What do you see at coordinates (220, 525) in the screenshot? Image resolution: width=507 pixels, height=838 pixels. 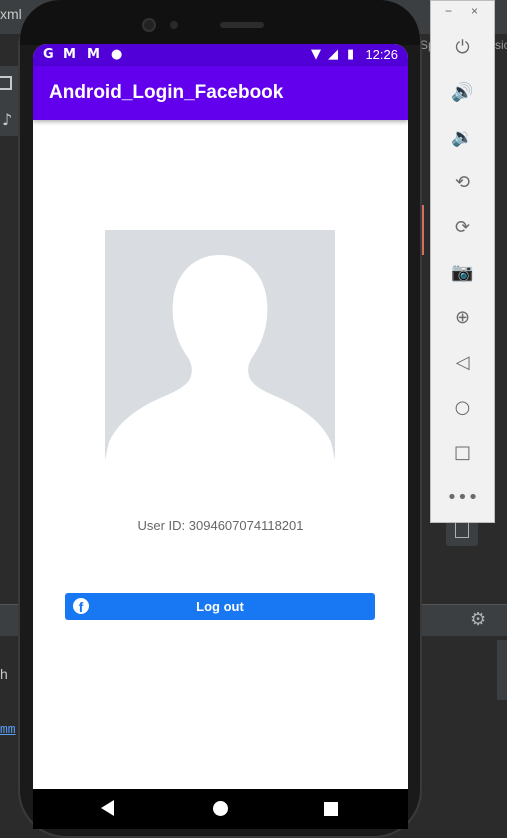 I see `user-id-text: User ID: 3094607074118201` at bounding box center [220, 525].